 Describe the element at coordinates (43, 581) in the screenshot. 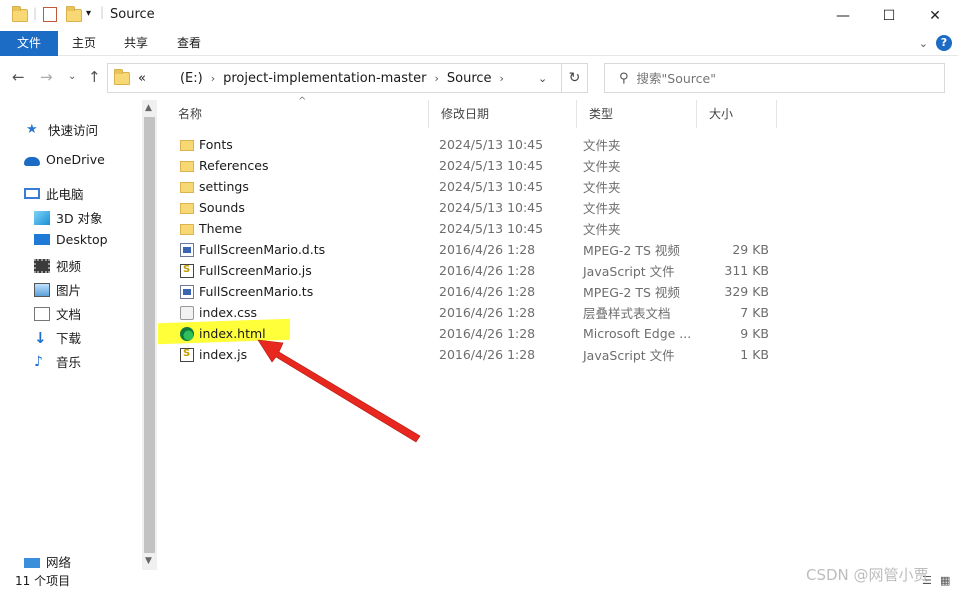

I see `status-item-count: 11 个项目` at that location.